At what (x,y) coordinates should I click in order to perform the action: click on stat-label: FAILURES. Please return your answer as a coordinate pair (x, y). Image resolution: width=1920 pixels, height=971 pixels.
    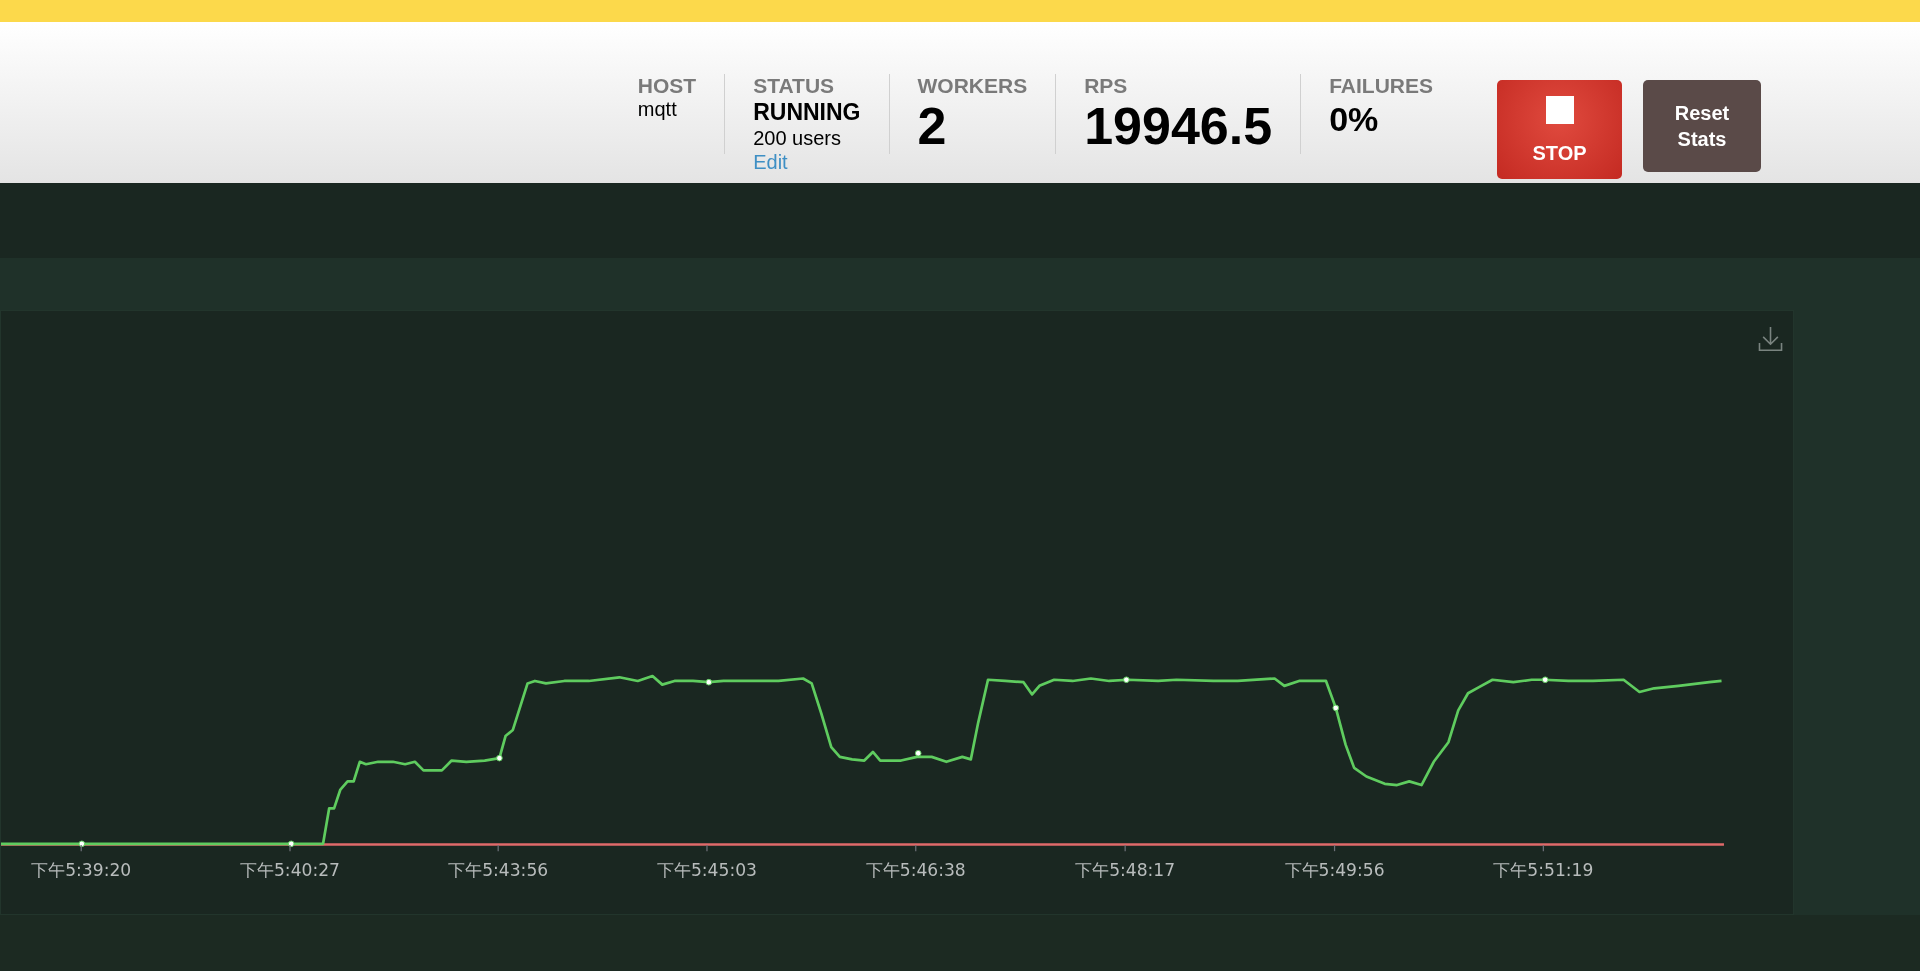
    Looking at the image, I should click on (1381, 86).